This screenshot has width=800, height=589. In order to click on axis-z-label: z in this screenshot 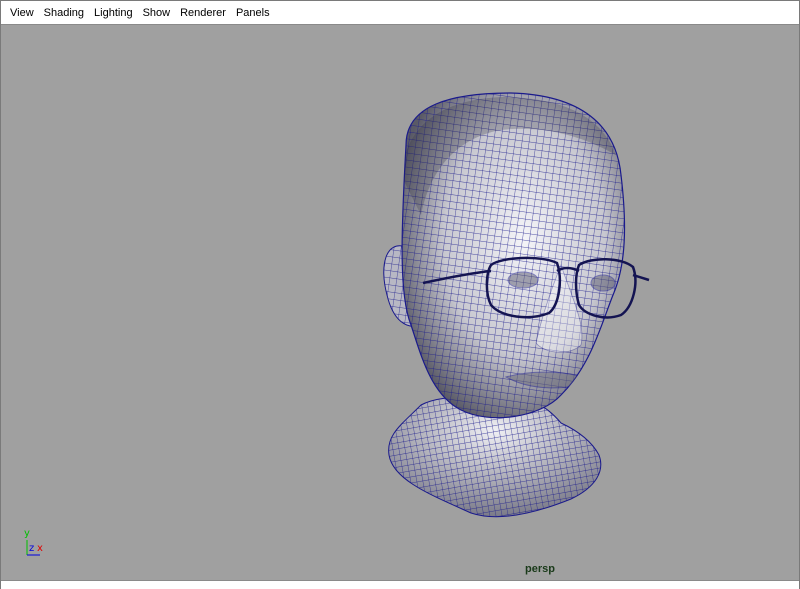, I will do `click(32, 548)`.